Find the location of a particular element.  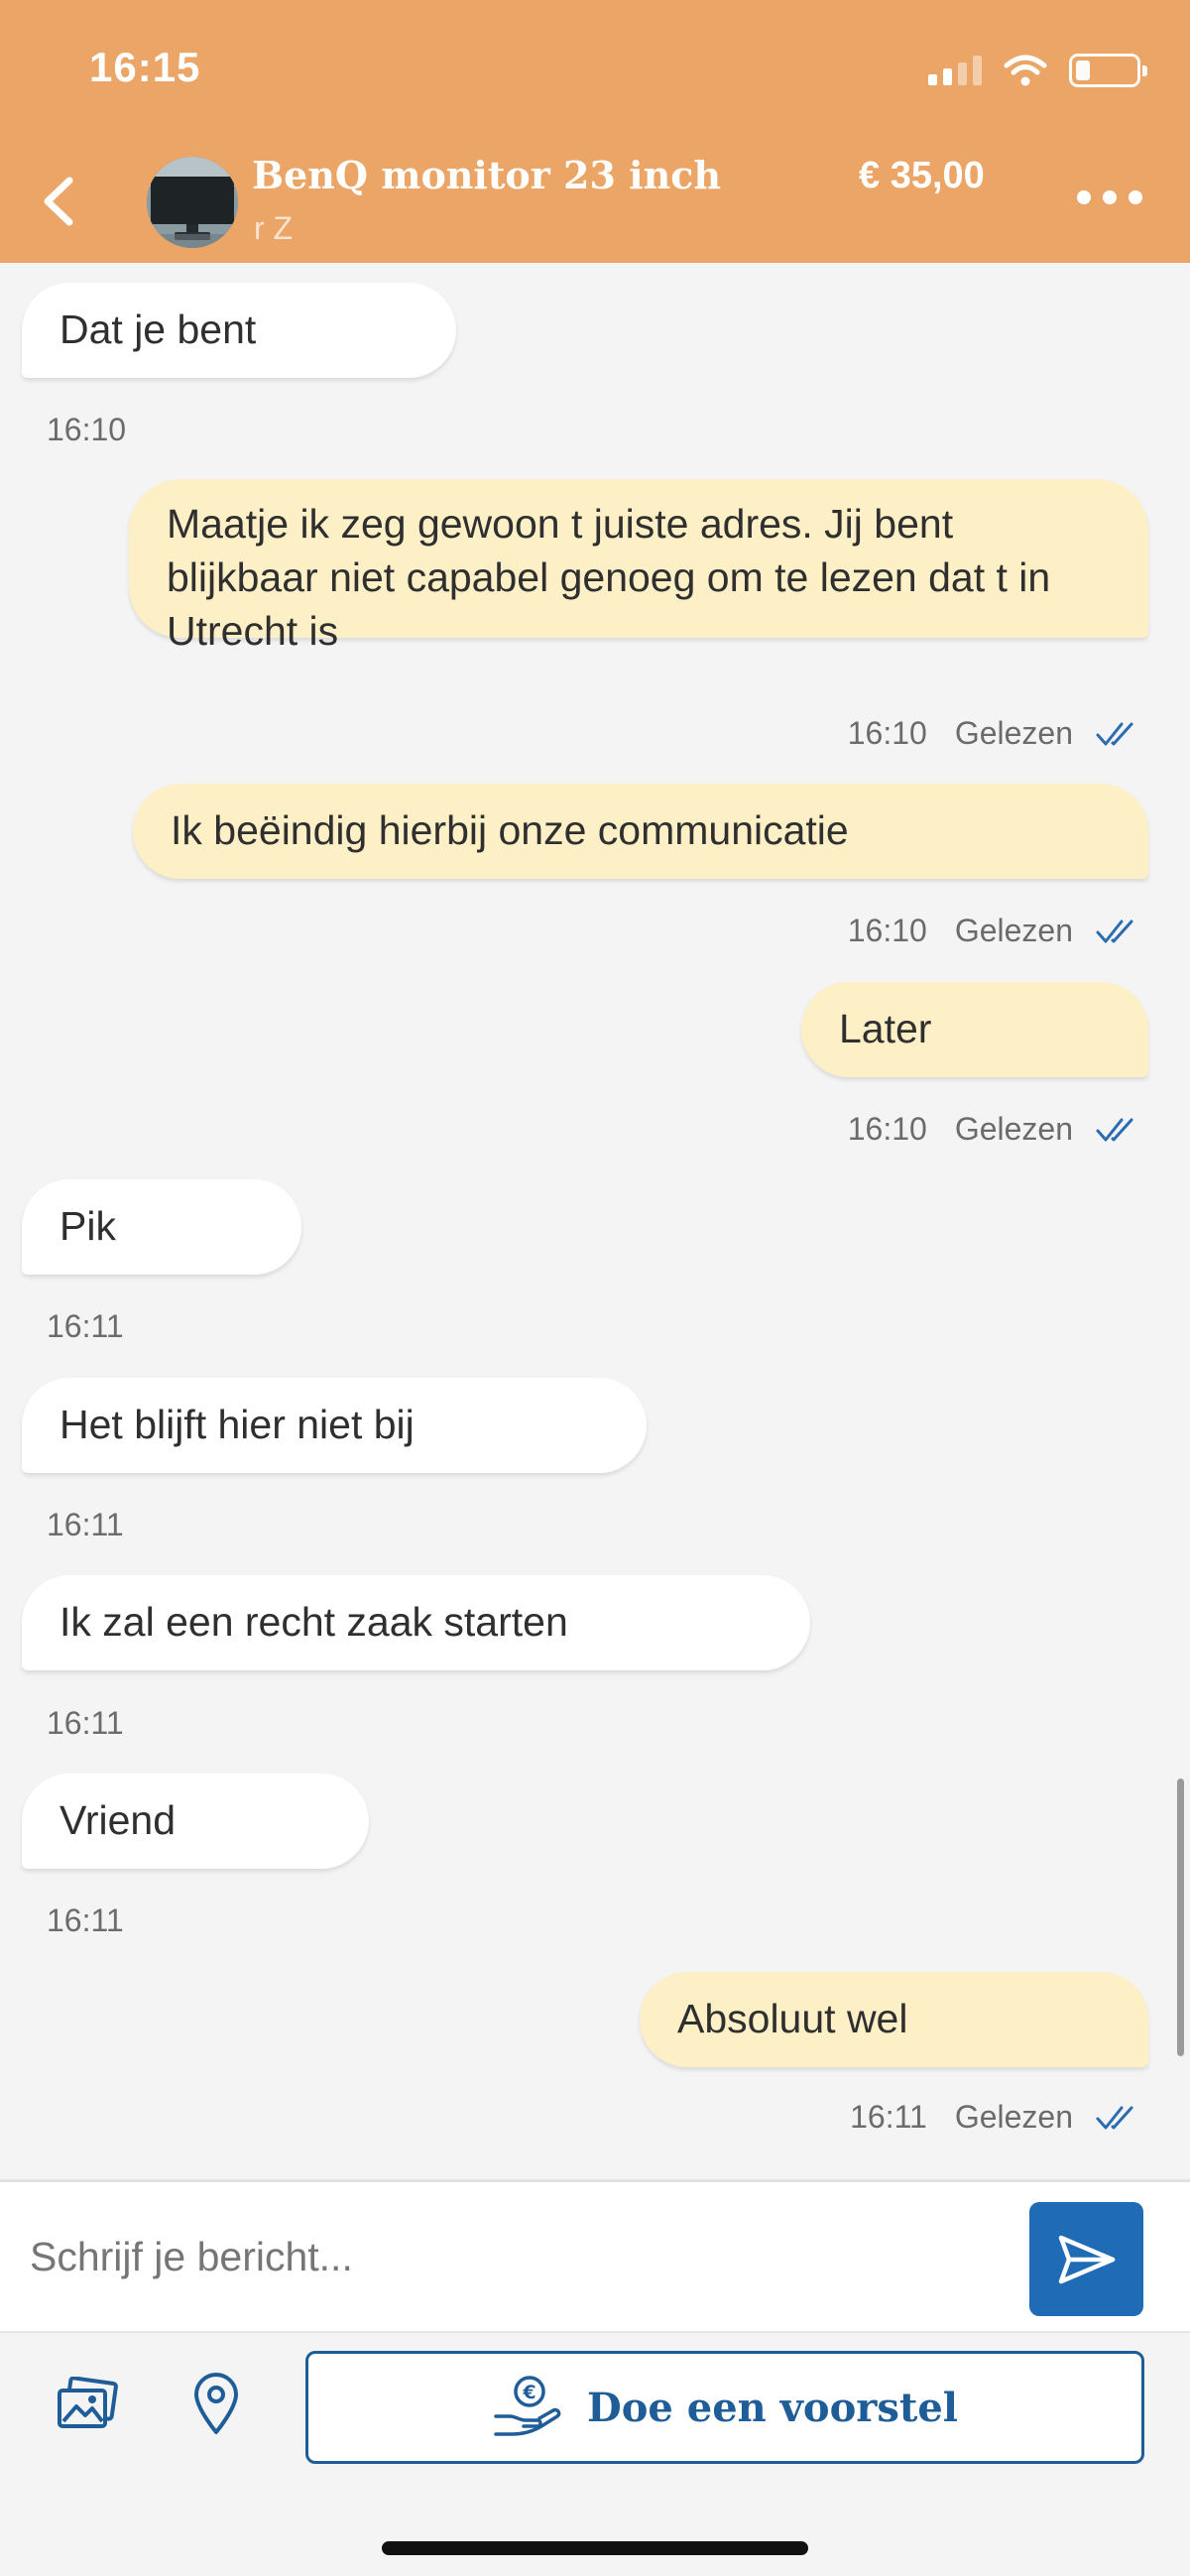

message-input is located at coordinates (516, 2256).